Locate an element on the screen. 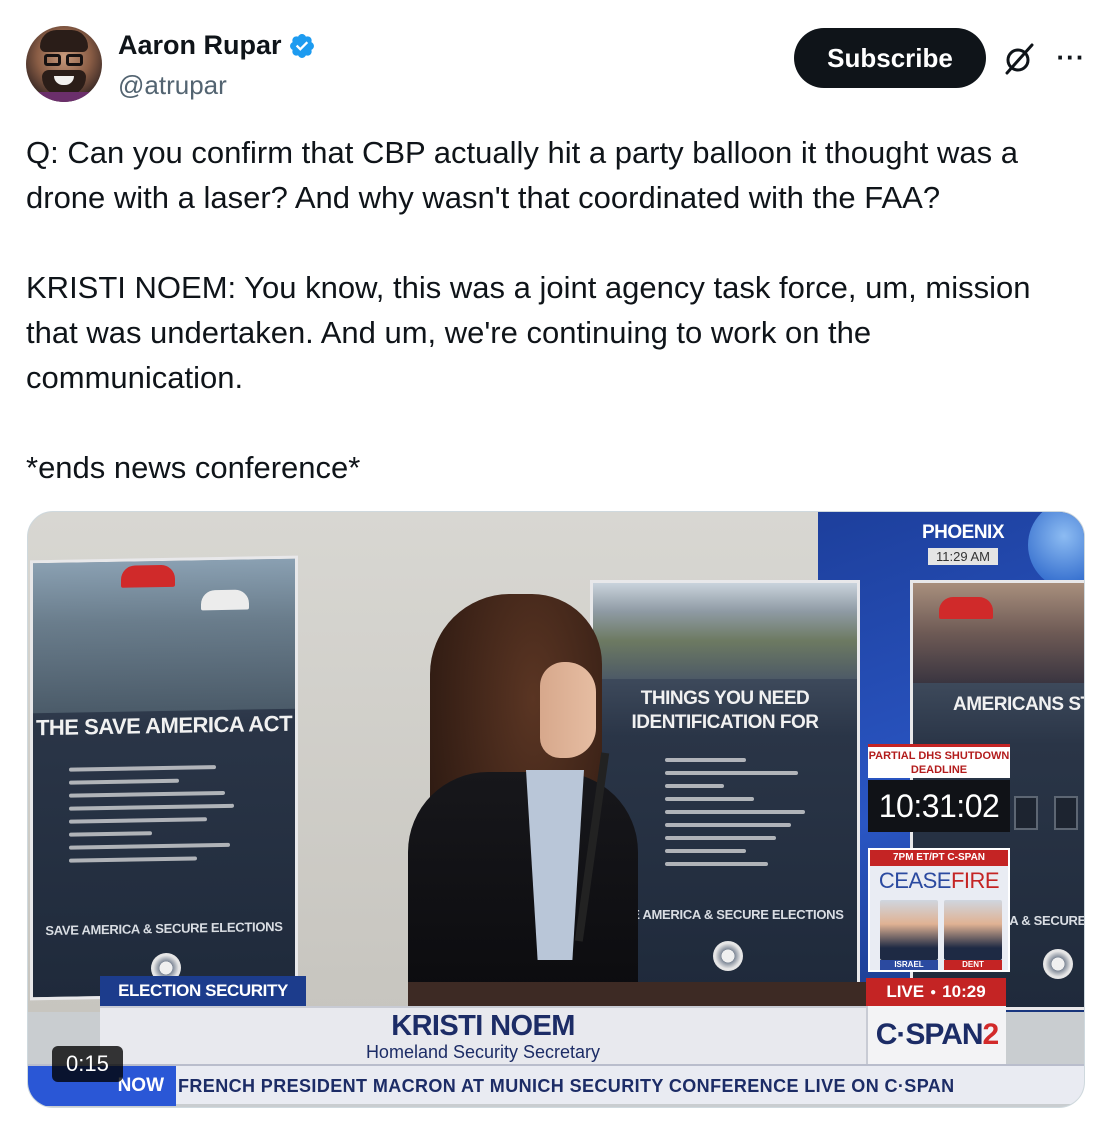 The image size is (1100, 1137). verified-badge-icon is located at coordinates (301, 45).